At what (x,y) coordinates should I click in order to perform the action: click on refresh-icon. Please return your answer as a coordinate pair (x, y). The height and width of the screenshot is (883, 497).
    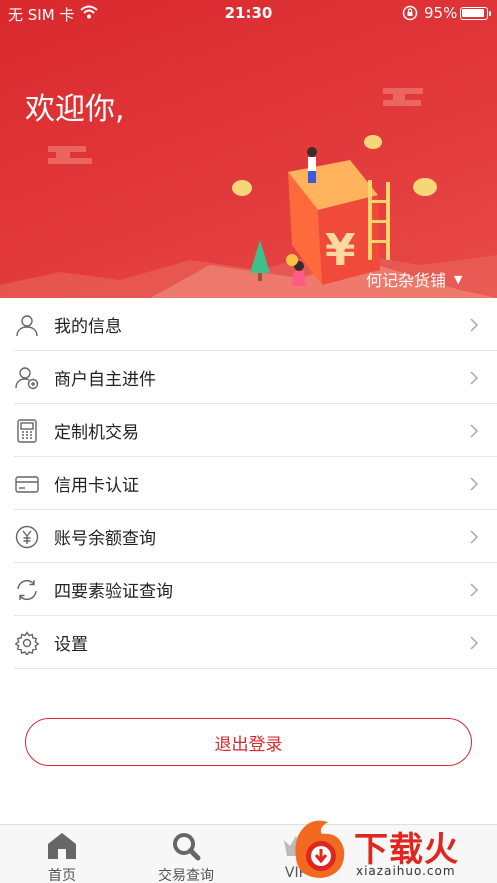
    Looking at the image, I should click on (27, 590).